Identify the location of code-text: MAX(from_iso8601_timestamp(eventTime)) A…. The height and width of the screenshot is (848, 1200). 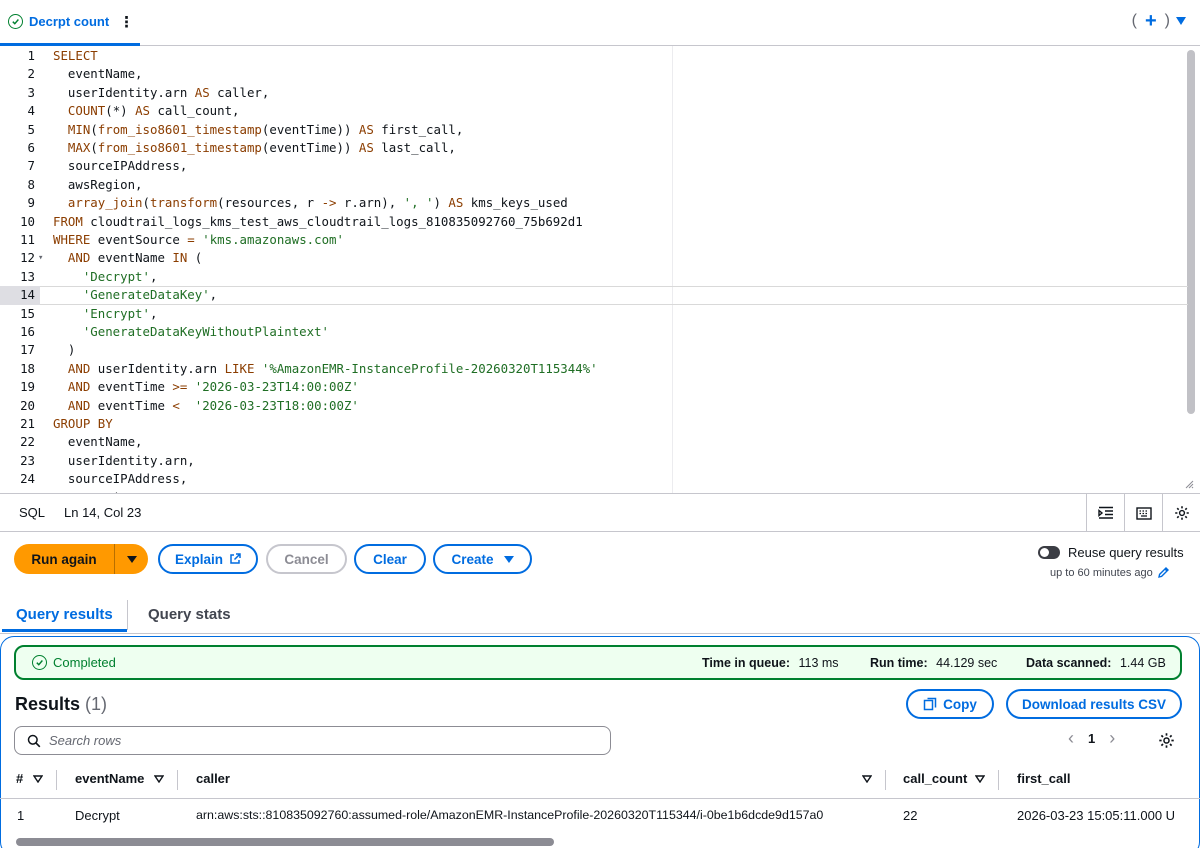
(254, 148).